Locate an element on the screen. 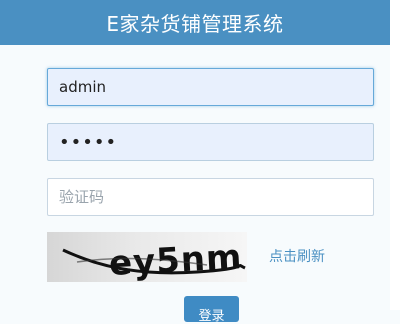 This screenshot has height=324, width=400. page-header: E家杂货铺管理系统 is located at coordinates (195, 22).